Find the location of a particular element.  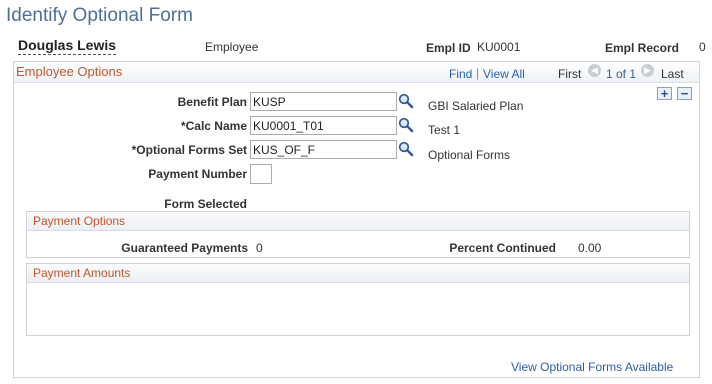

empl-id-label: Empl ID is located at coordinates (448, 48).